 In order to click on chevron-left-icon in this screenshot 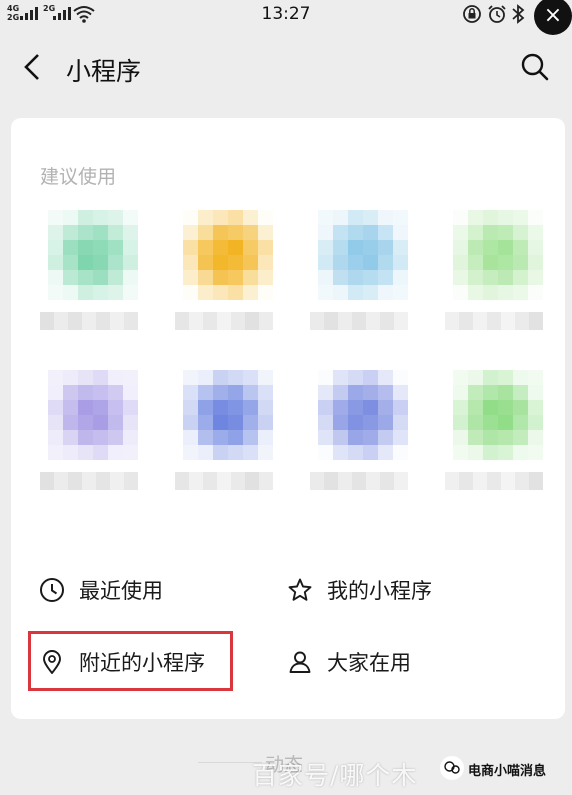, I will do `click(32, 67)`.